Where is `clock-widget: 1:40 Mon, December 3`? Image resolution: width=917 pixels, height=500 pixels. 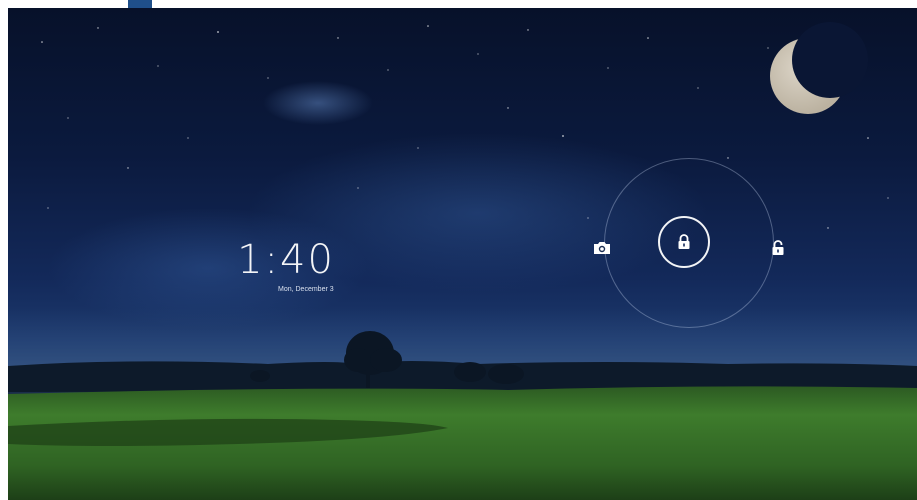
clock-widget: 1:40 Mon, December 3 is located at coordinates (286, 265).